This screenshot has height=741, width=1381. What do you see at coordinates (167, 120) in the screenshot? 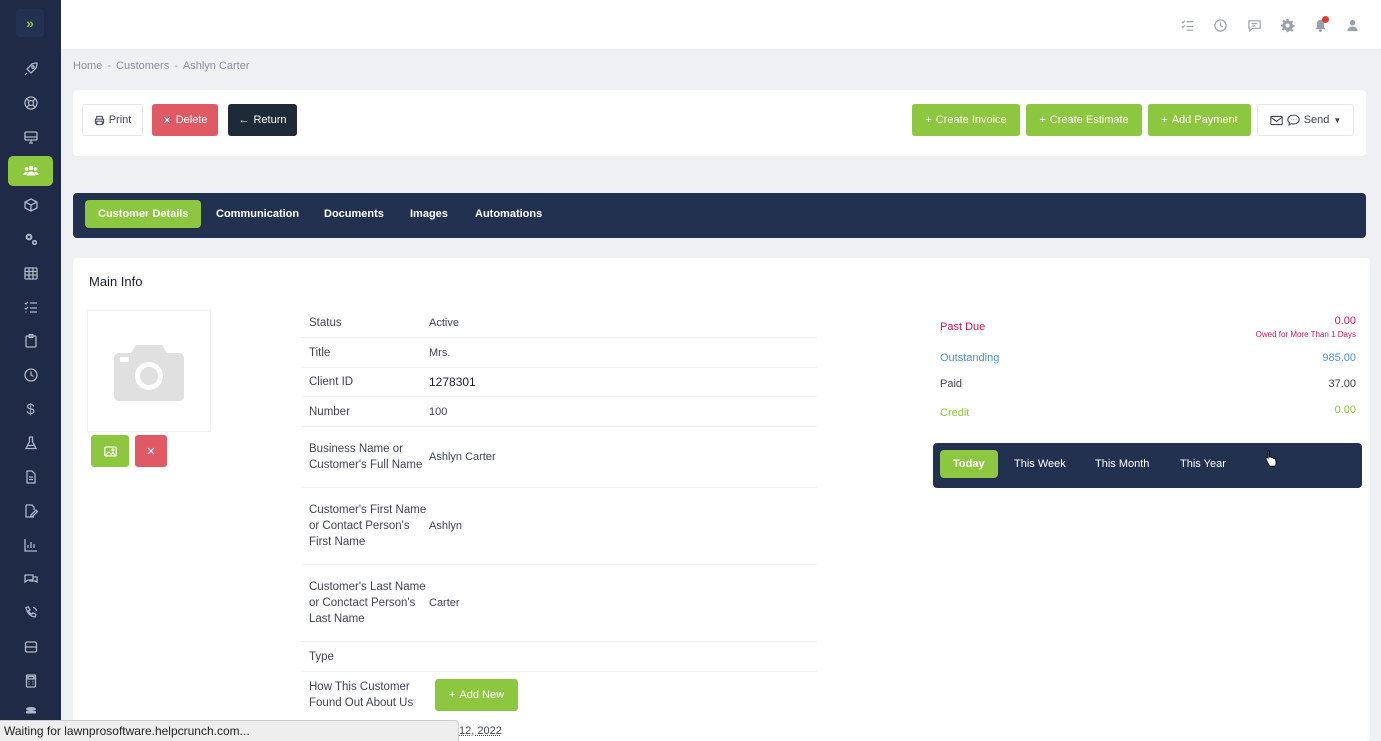
I see `close-icon: ✕` at bounding box center [167, 120].